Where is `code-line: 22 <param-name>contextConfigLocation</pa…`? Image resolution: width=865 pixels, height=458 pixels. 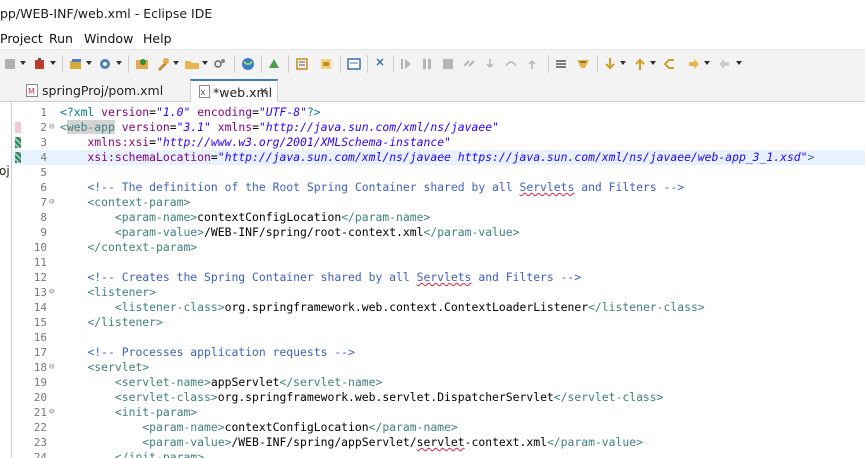 code-line: 22 <param-name>contextConfigLocation</pa… is located at coordinates (439, 427).